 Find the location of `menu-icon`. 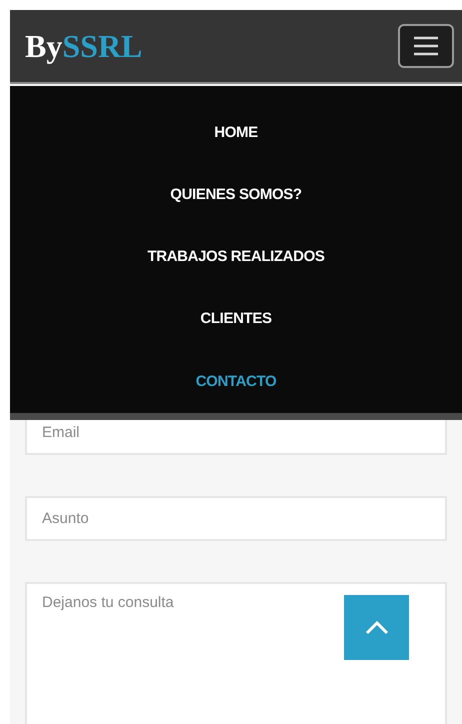

menu-icon is located at coordinates (426, 46).